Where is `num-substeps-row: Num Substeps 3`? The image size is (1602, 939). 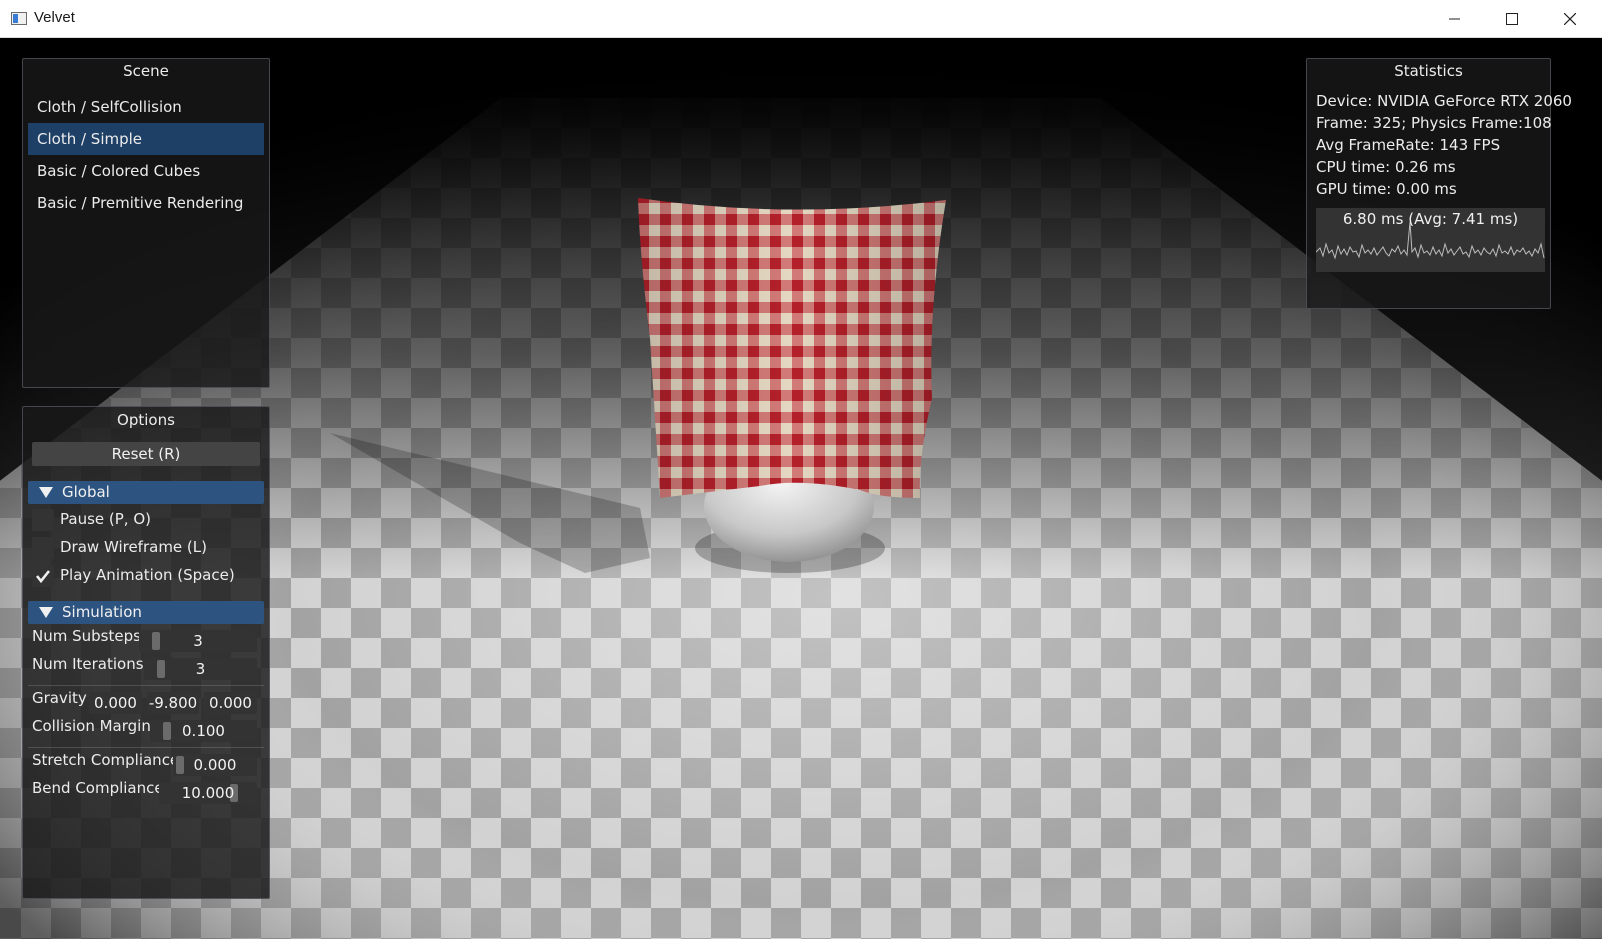 num-substeps-row: Num Substeps 3 is located at coordinates (146, 641).